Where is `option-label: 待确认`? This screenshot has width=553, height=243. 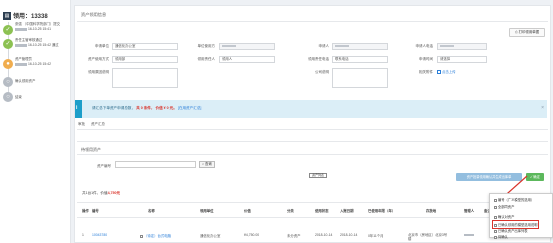 option-label: 待确认 is located at coordinates (502, 237).